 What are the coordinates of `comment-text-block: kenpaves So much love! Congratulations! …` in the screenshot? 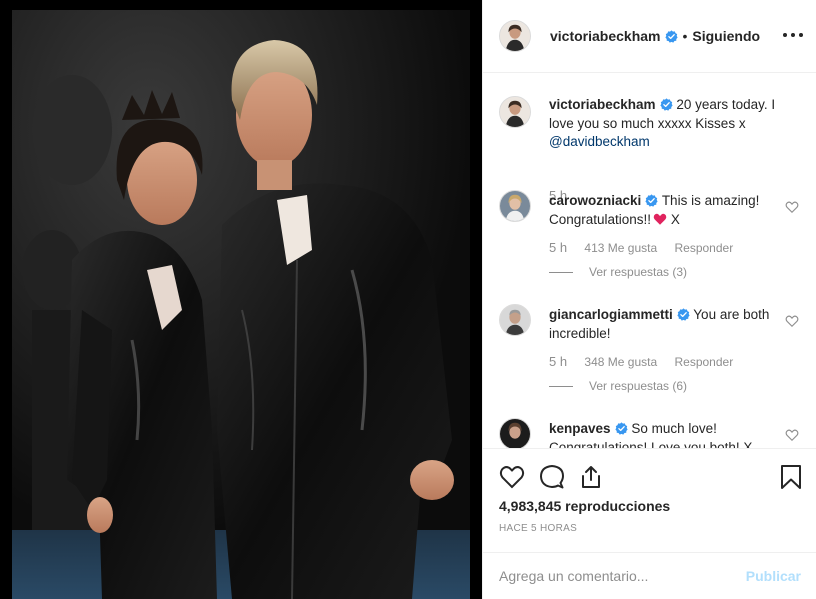 It's located at (663, 434).